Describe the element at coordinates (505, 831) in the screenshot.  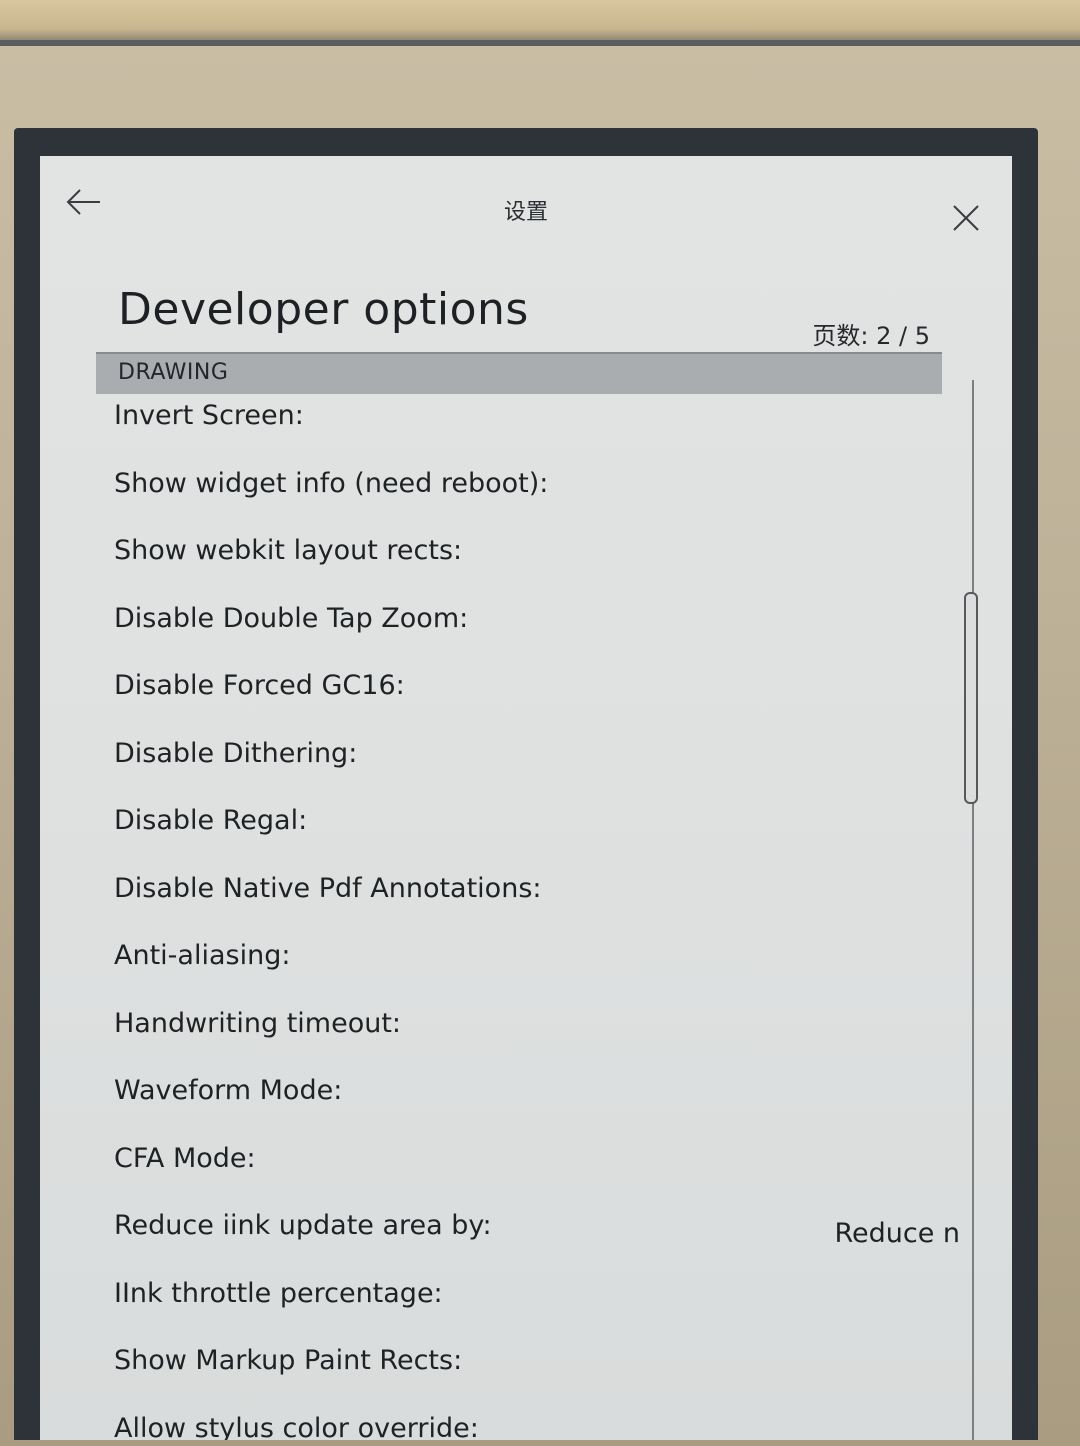
I see `option-disable-regal: Disable Regal:` at that location.